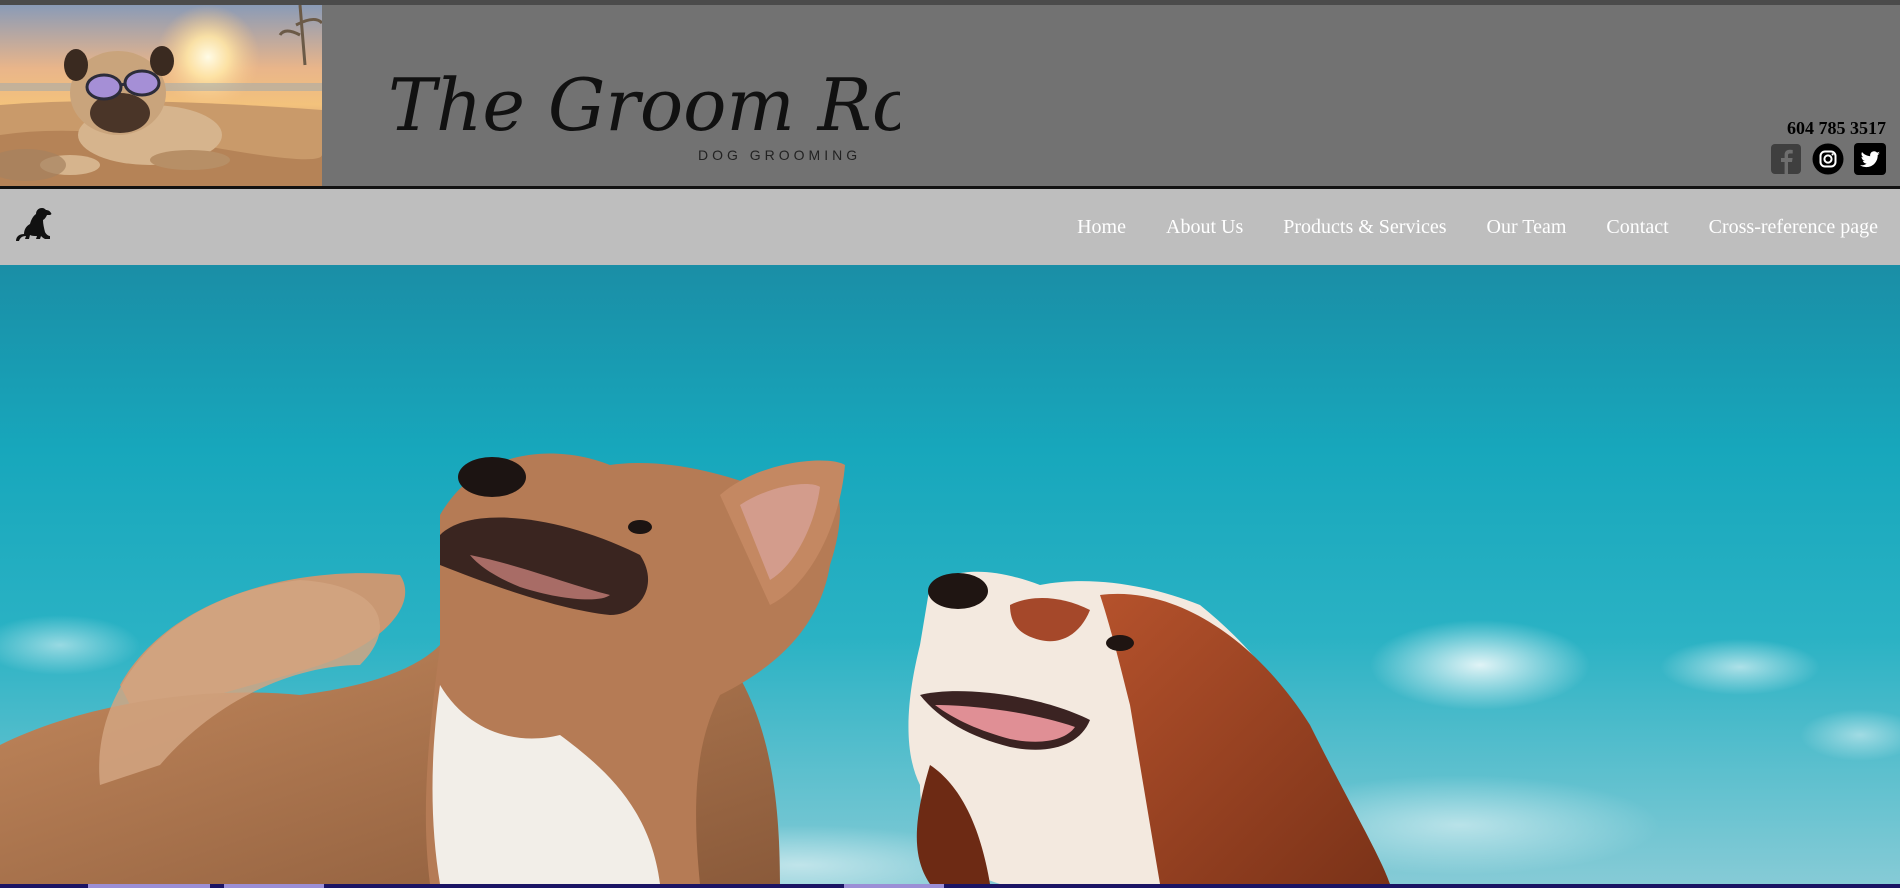 The width and height of the screenshot is (1900, 888). I want to click on logo-title: The Groom Room, so click(644, 105).